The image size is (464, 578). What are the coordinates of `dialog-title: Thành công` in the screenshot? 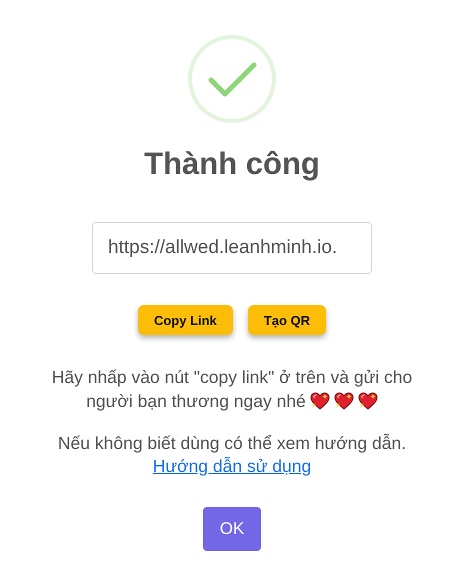 It's located at (232, 164).